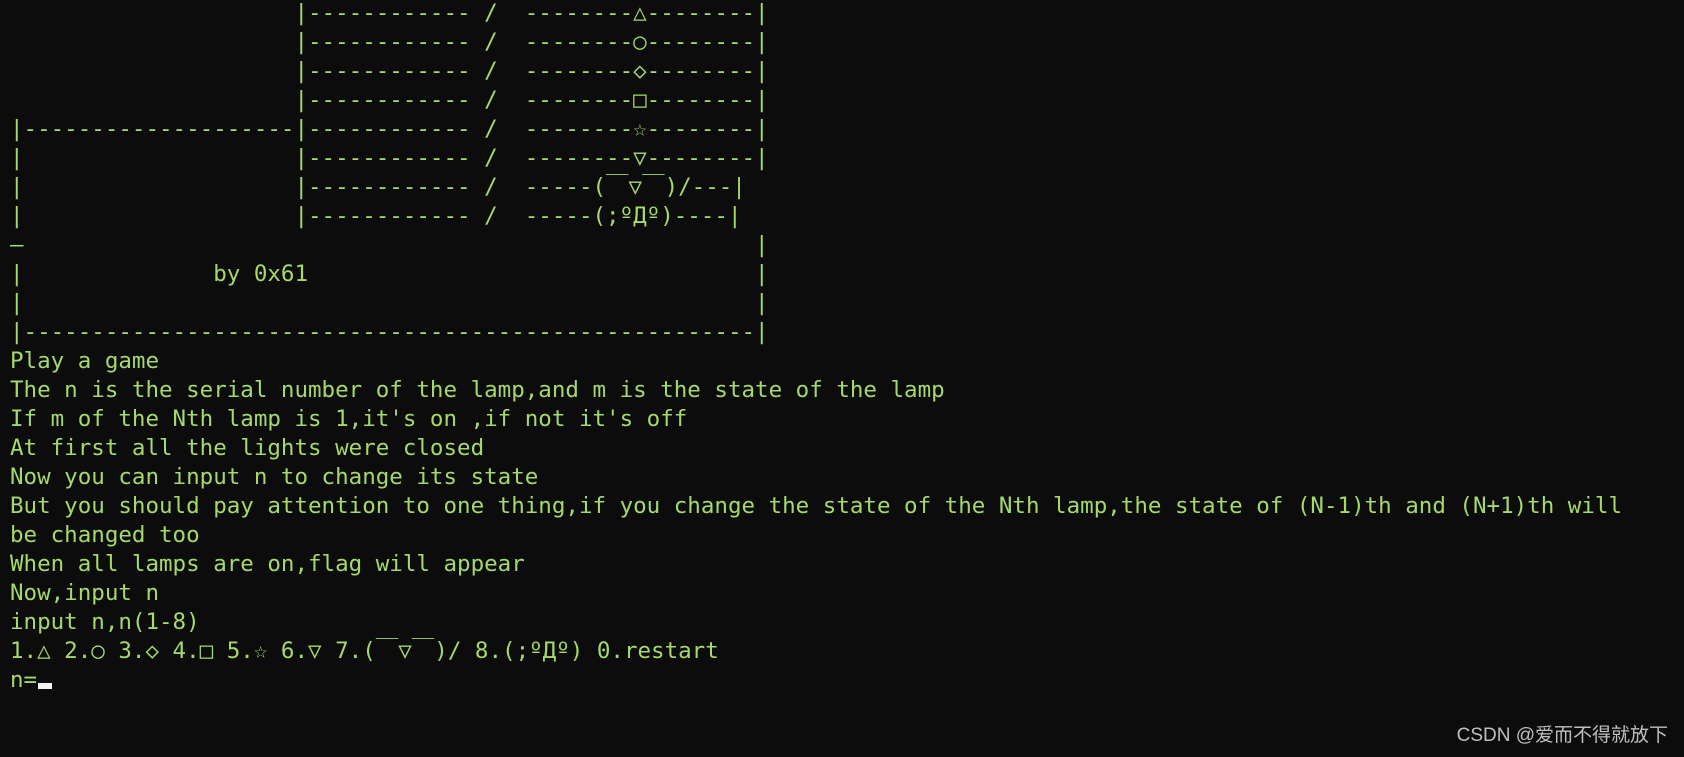 The image size is (1684, 757). I want to click on terminal-line: | |------------ / -----(￣▽￣)/---|, so click(378, 187).